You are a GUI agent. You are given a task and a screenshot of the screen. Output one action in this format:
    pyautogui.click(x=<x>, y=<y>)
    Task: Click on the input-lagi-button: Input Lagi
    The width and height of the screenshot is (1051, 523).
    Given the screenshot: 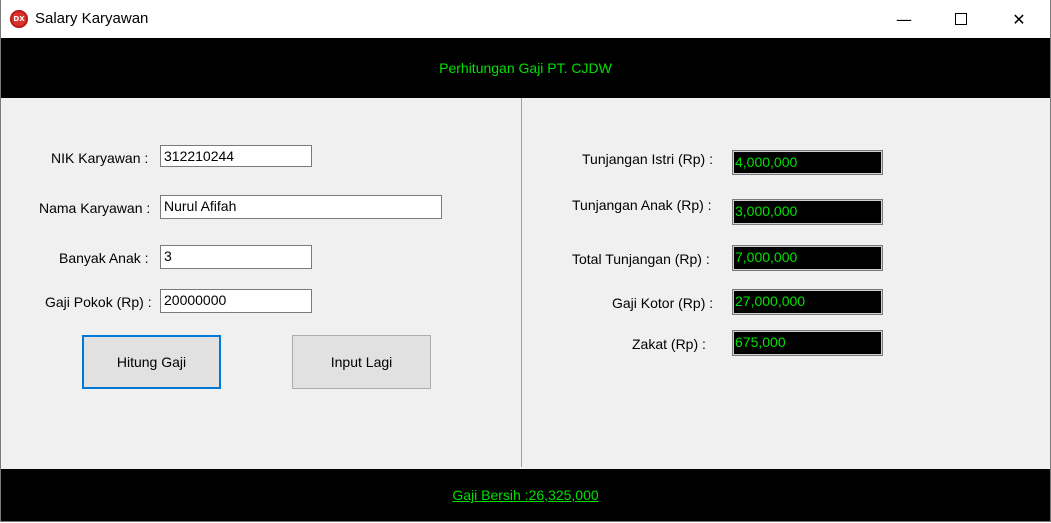 What is the action you would take?
    pyautogui.click(x=361, y=362)
    